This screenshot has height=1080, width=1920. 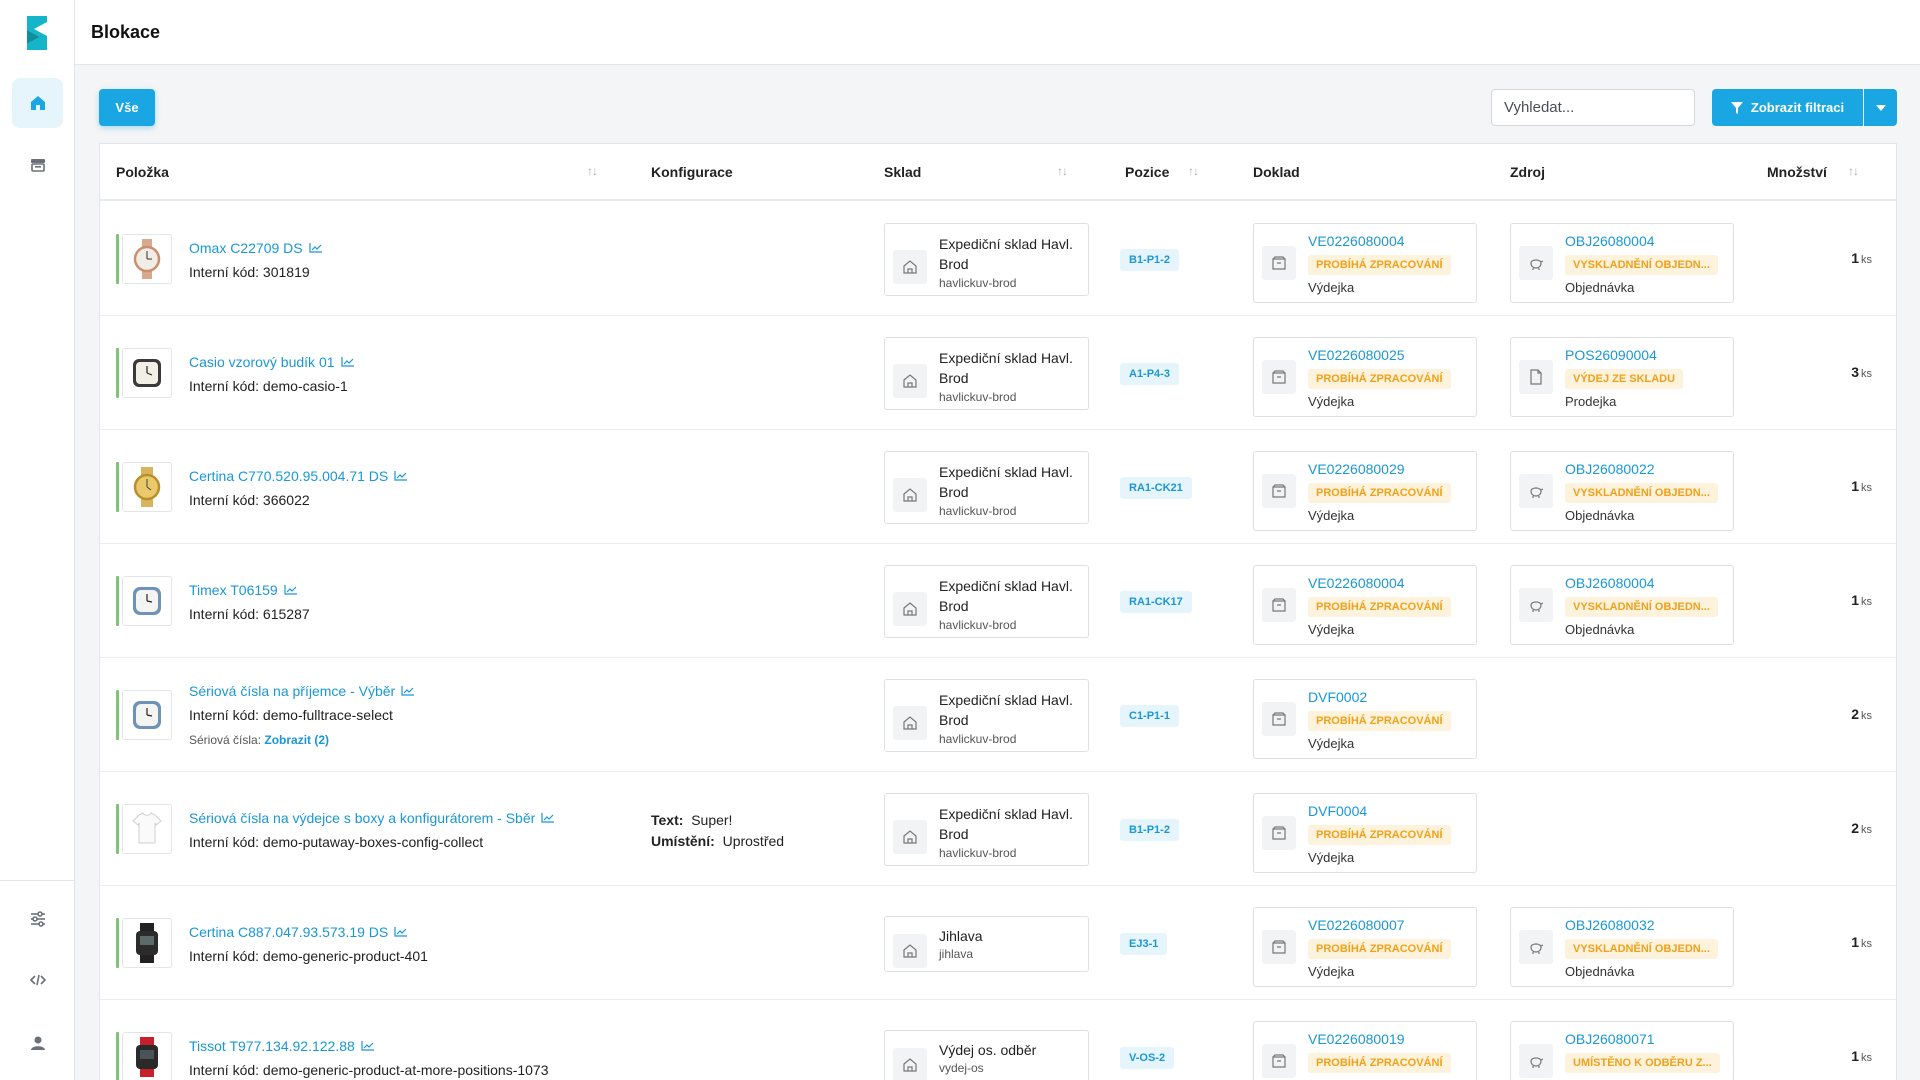 I want to click on product-link: Sériová čísla na příjemce - Výběr, so click(x=302, y=691).